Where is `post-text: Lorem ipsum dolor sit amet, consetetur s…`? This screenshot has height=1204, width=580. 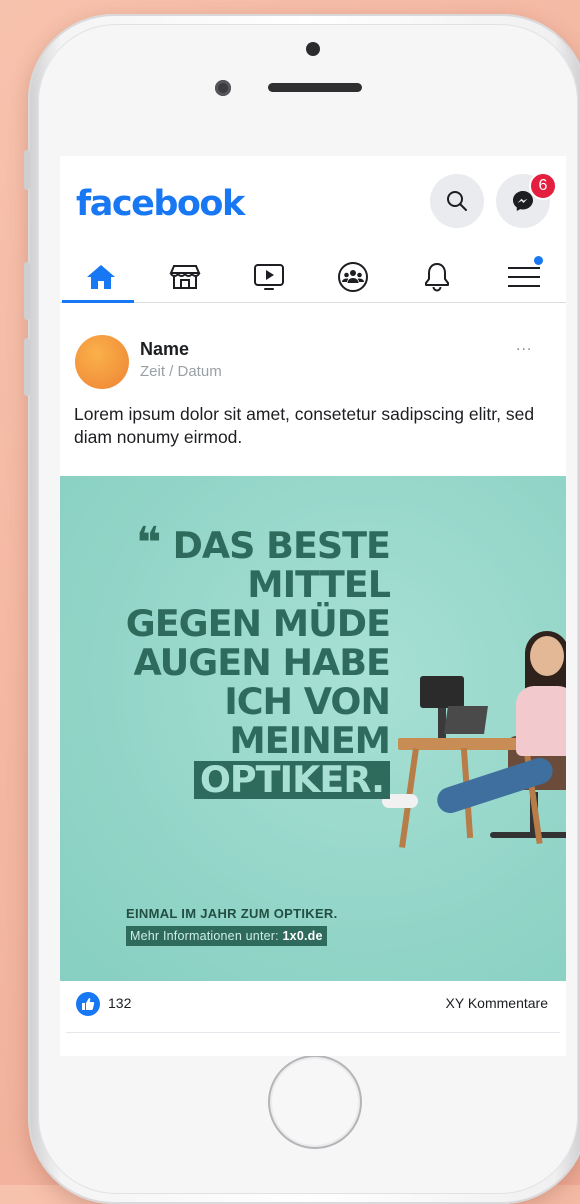
post-text: Lorem ipsum dolor sit amet, consetetur s… is located at coordinates (304, 425).